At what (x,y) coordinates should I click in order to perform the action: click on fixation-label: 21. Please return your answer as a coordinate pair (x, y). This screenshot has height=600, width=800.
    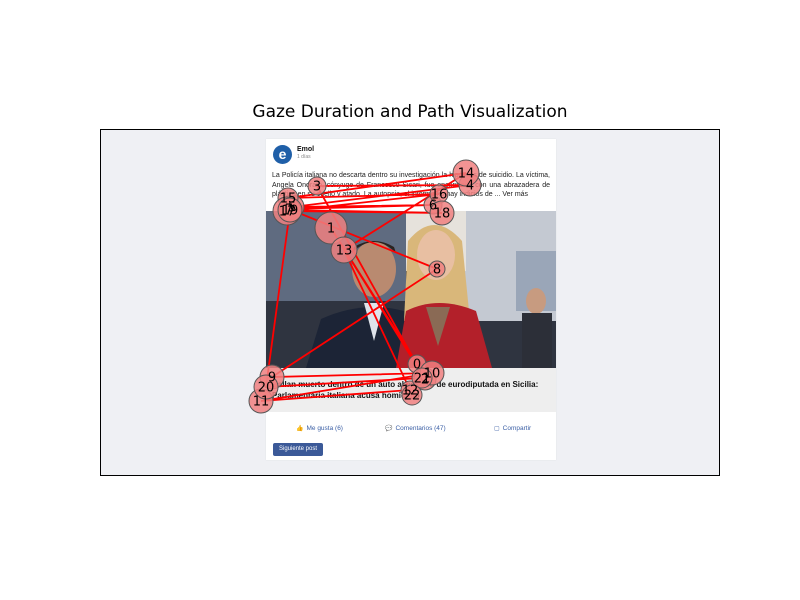
    Looking at the image, I should click on (422, 379).